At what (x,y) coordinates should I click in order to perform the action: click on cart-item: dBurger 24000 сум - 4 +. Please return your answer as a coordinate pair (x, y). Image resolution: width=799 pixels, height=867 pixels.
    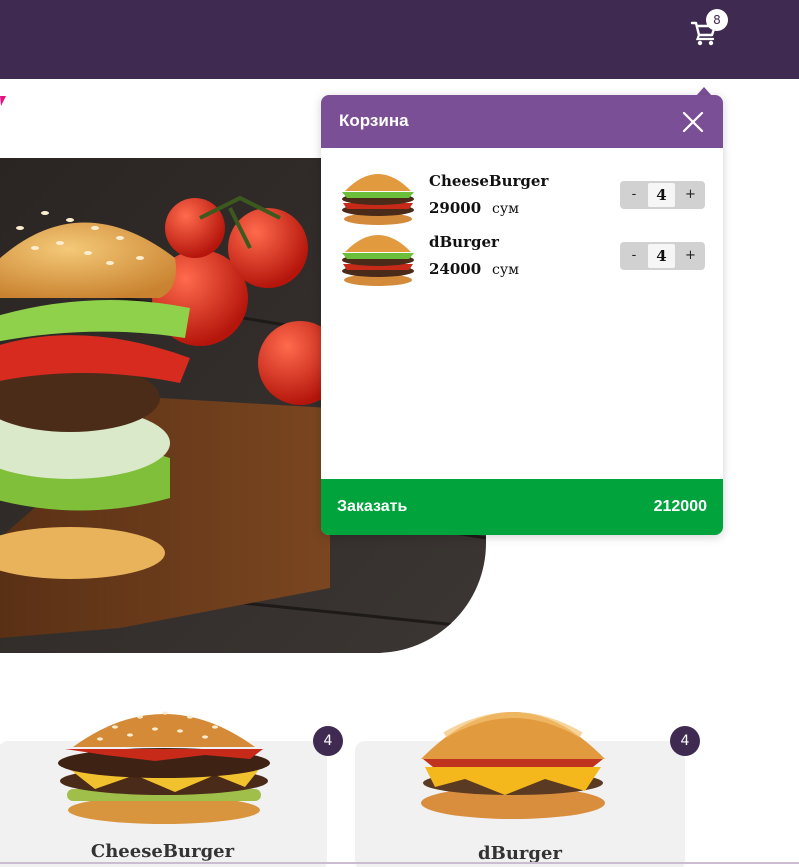
    Looking at the image, I should click on (522, 256).